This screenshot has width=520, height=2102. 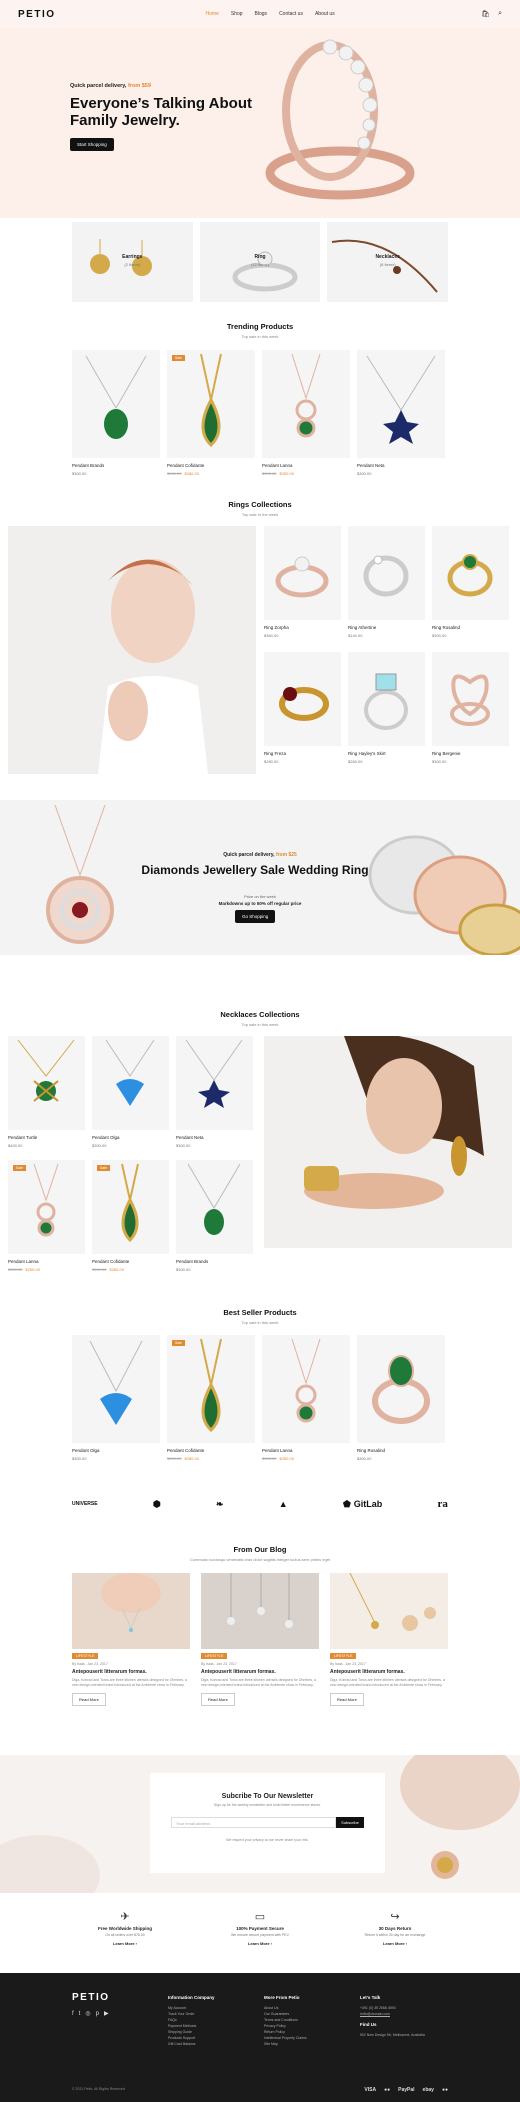 I want to click on product-name: Ring Athertine, so click(x=386, y=627).